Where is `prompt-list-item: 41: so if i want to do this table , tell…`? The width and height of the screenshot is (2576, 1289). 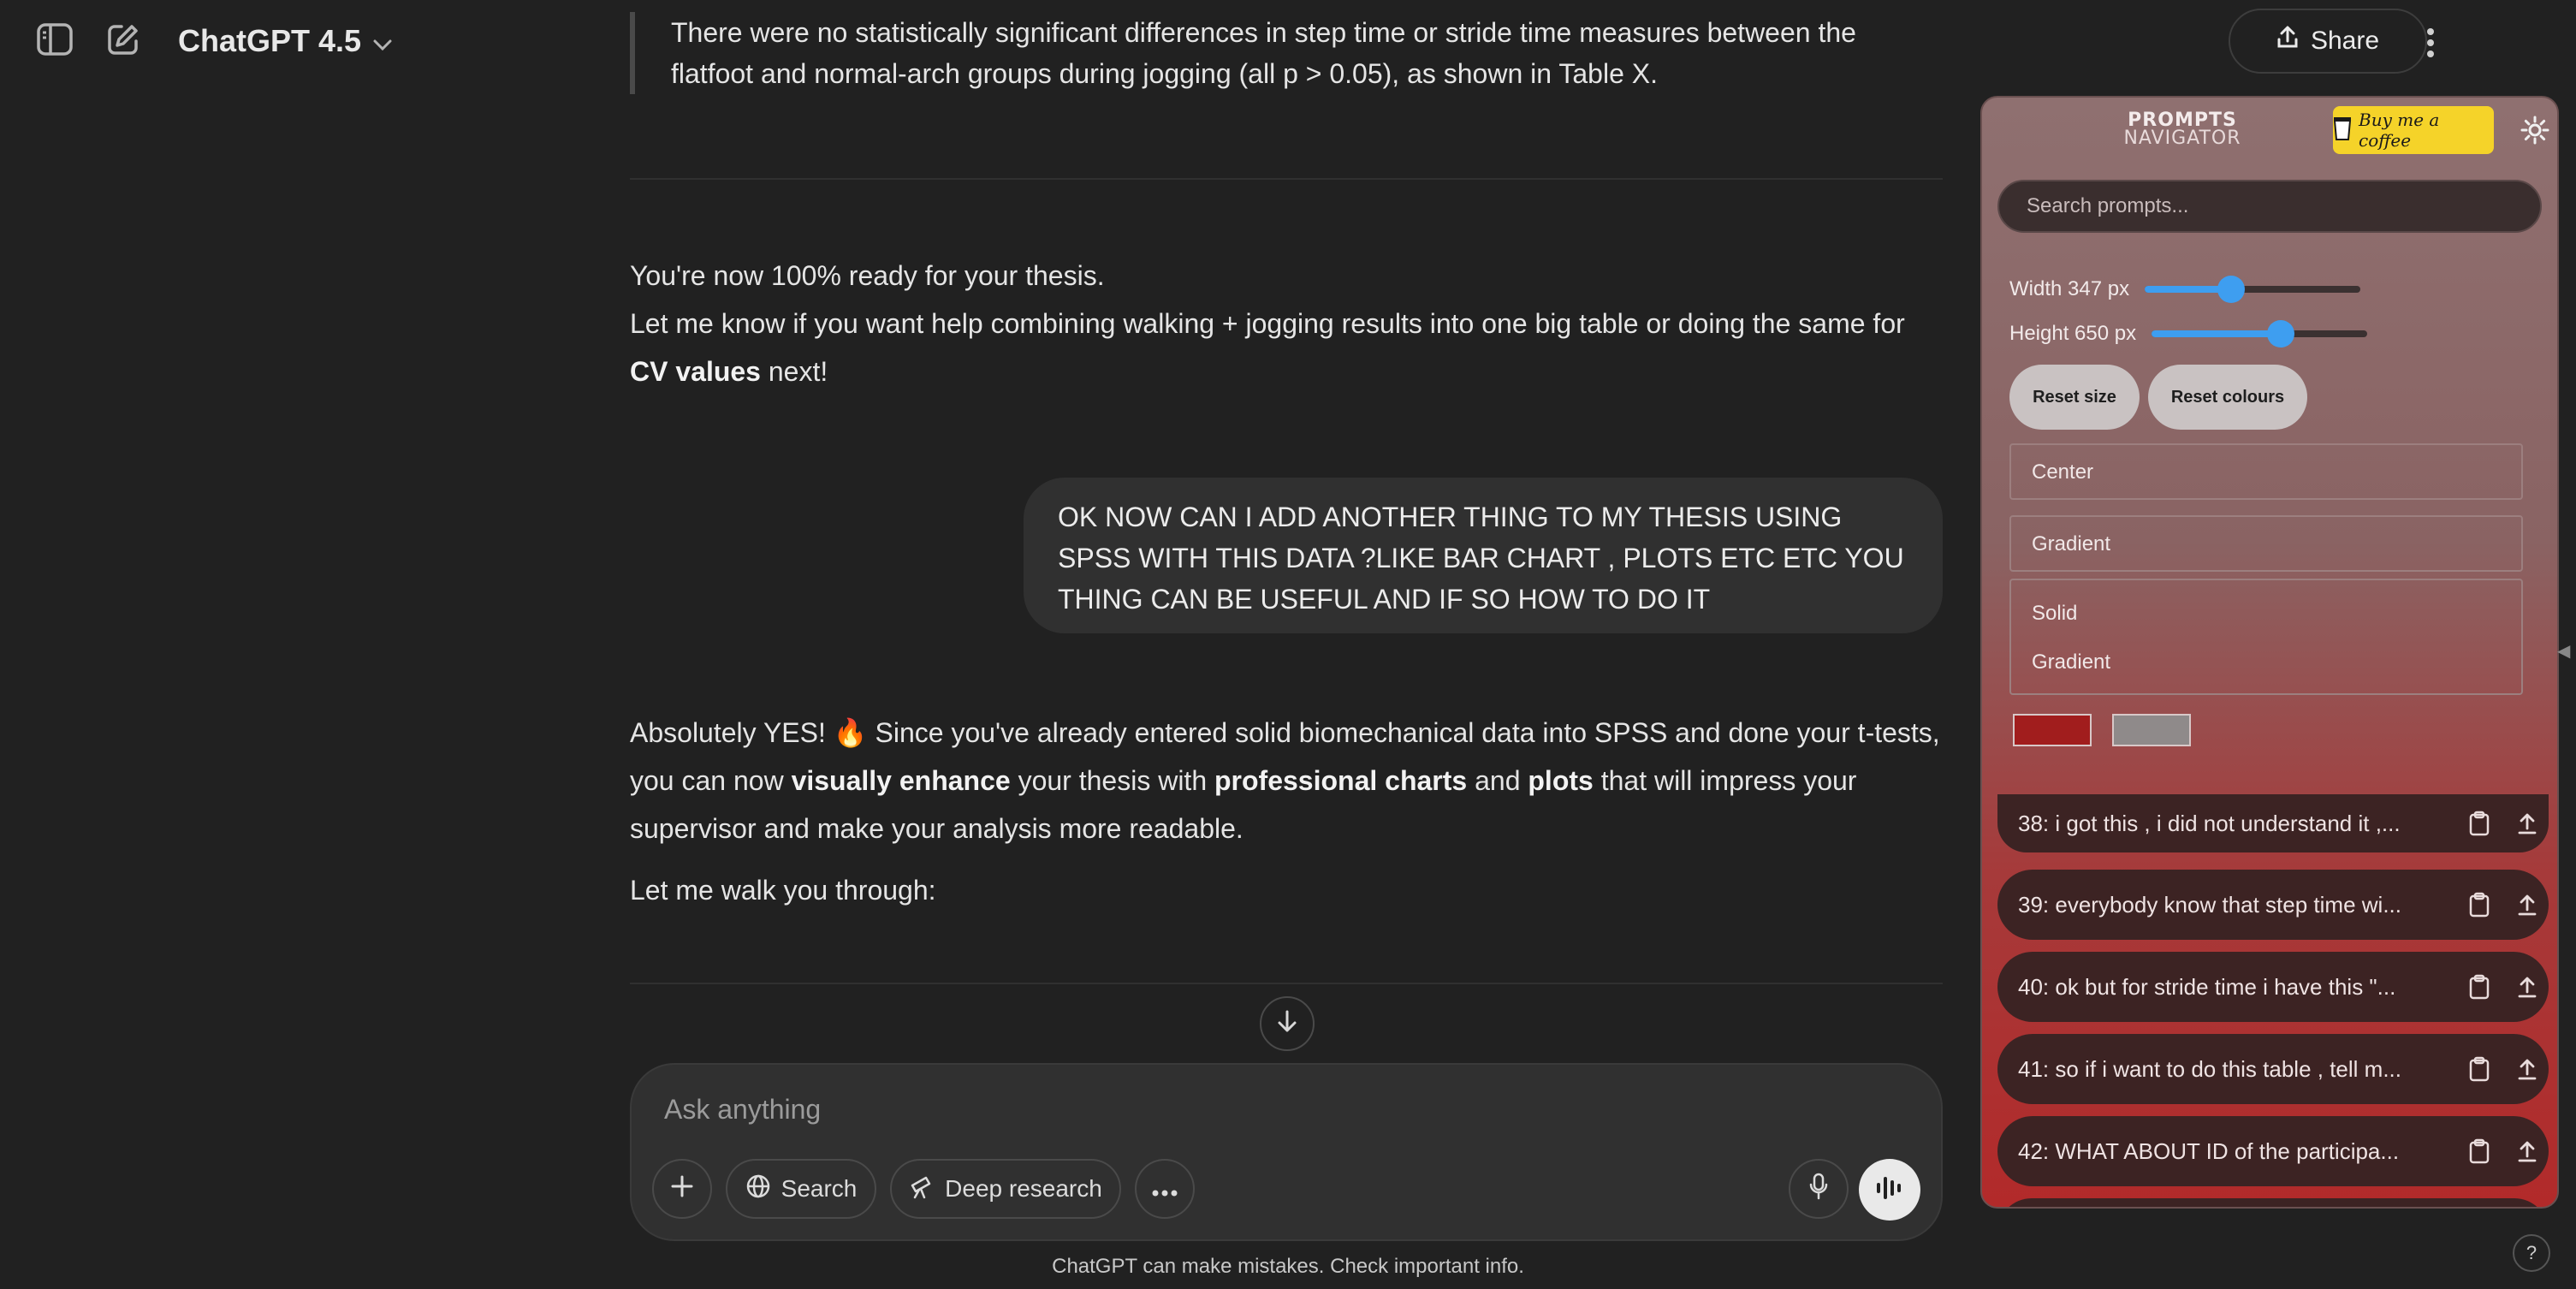 prompt-list-item: 41: so if i want to do this table , tell… is located at coordinates (2273, 1069).